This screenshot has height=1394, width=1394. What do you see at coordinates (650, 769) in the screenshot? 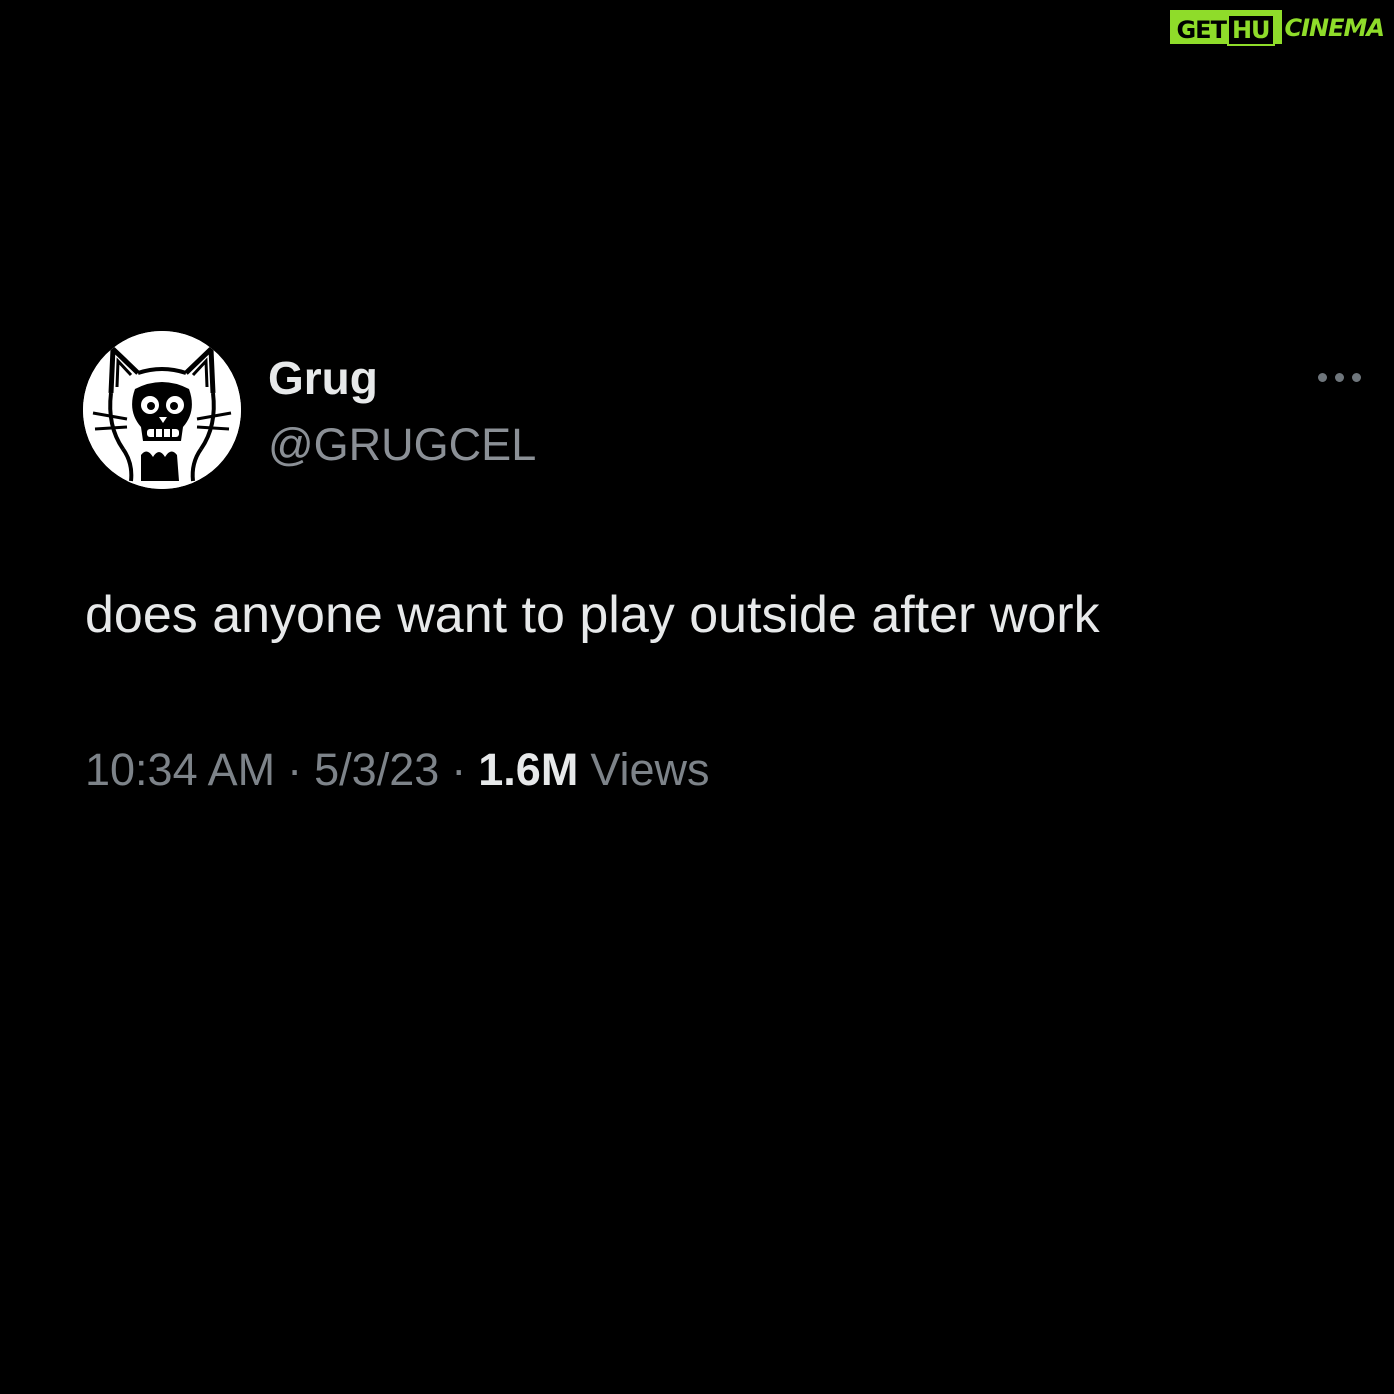
I see `views-label: Views` at bounding box center [650, 769].